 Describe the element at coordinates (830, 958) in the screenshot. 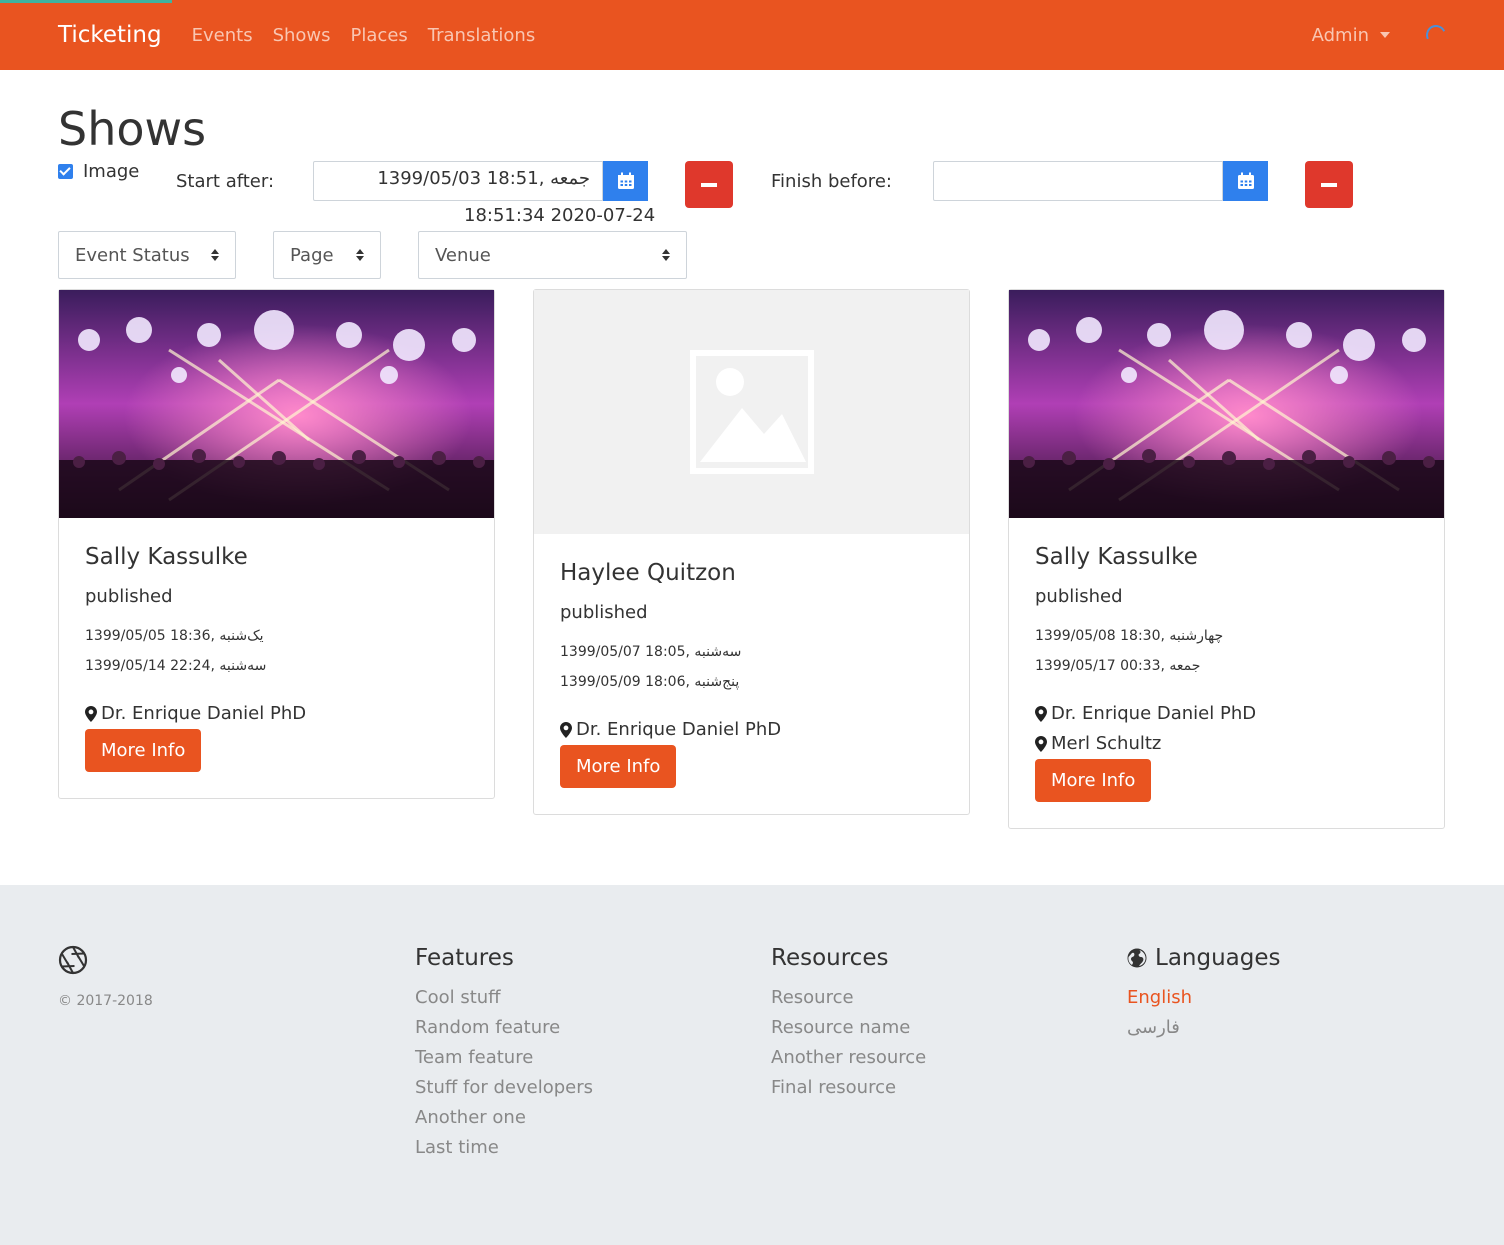

I see `resources-heading: Resources` at that location.